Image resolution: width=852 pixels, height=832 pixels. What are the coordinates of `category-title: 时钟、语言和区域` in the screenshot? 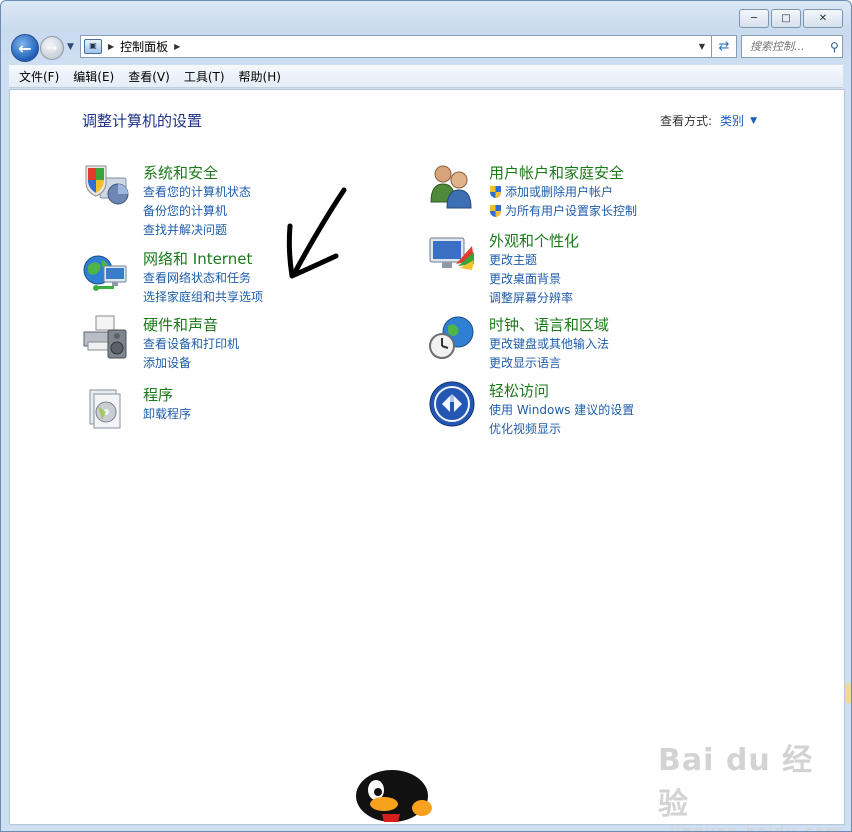 It's located at (549, 324).